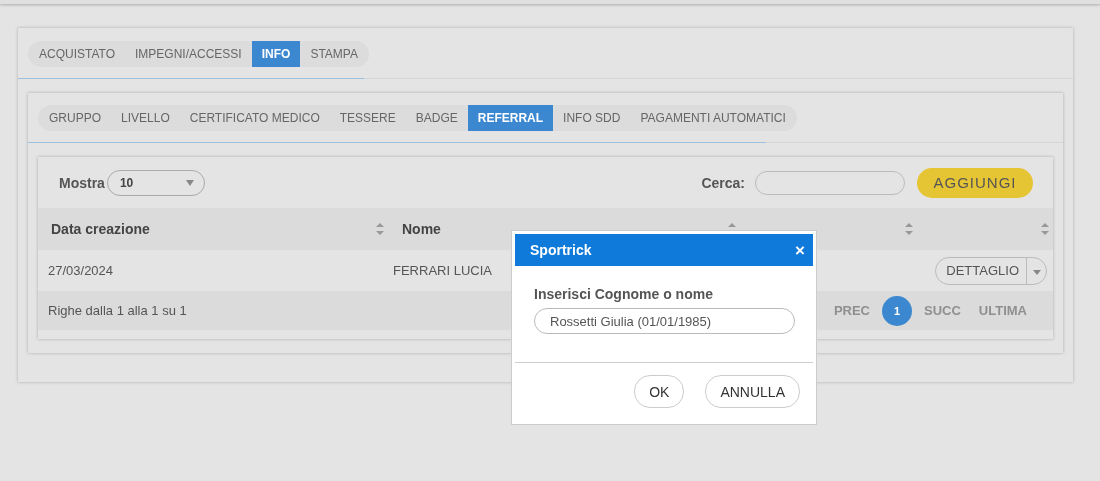 This screenshot has width=1100, height=481. What do you see at coordinates (145, 118) in the screenshot?
I see `tab: LIVELLO` at bounding box center [145, 118].